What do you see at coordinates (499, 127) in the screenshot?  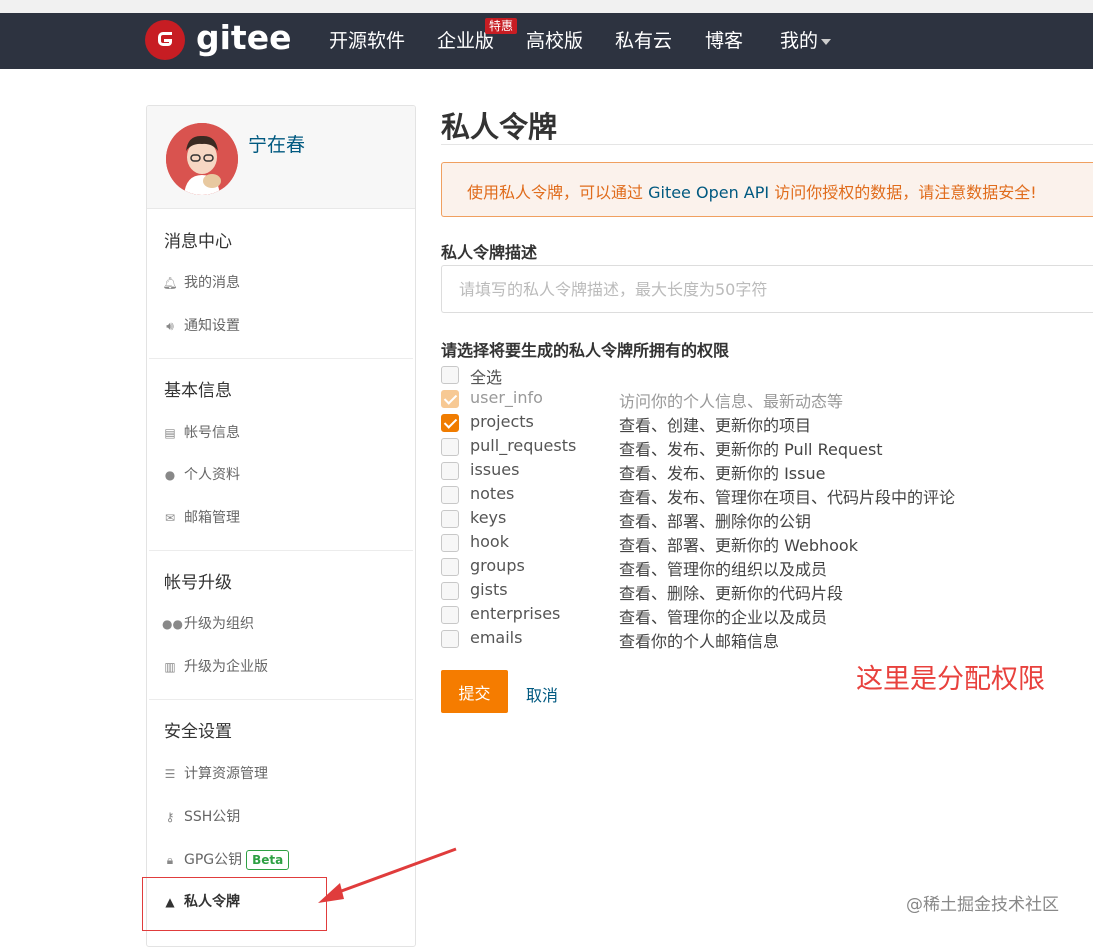 I see `page-title: 私人令牌` at bounding box center [499, 127].